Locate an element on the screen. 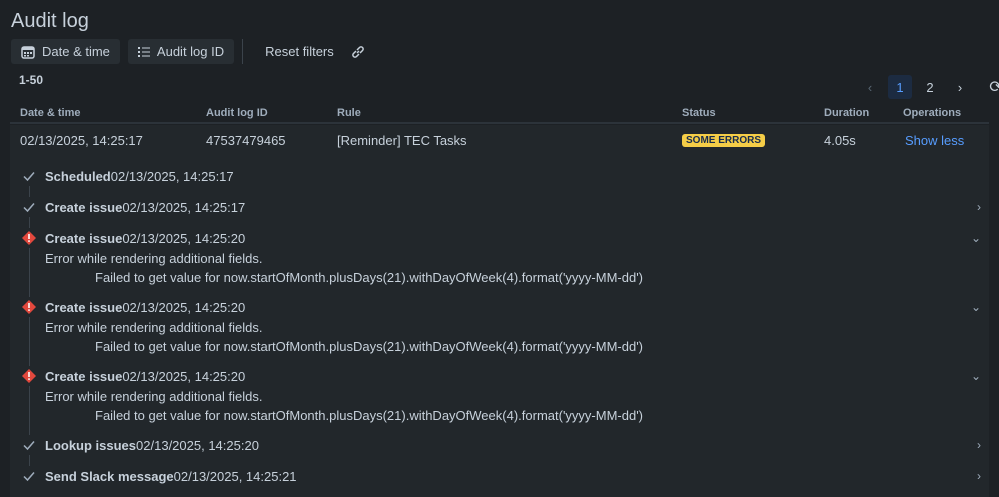 This screenshot has height=497, width=999. column-status: Status is located at coordinates (699, 113).